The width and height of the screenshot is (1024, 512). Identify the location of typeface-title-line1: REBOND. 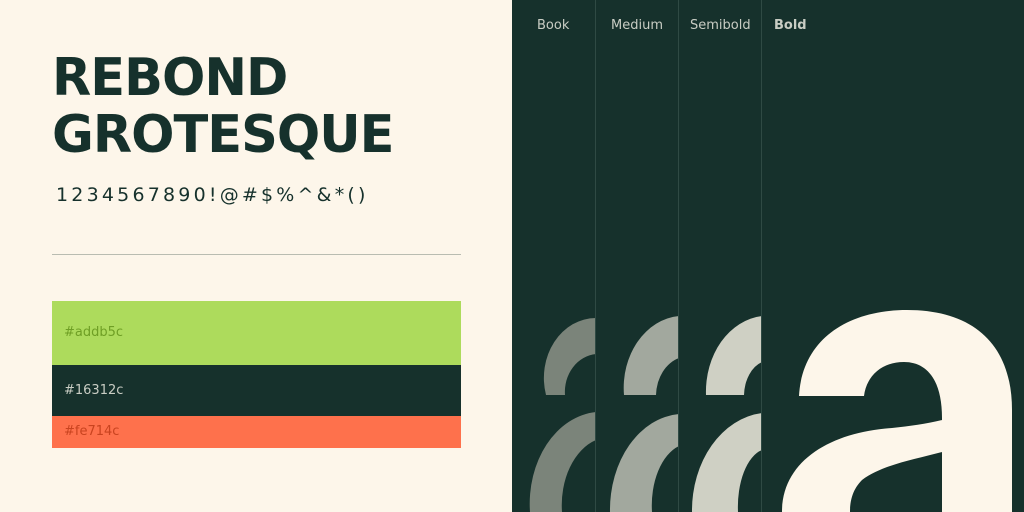
(170, 78).